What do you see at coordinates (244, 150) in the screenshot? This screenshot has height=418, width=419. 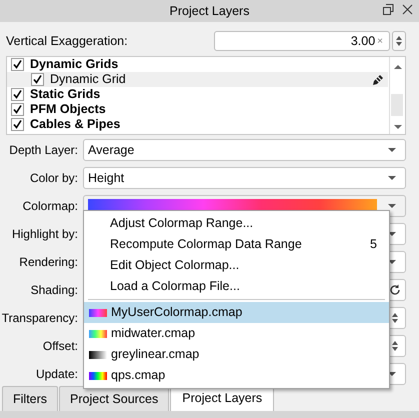 I see `dropdown: Average` at bounding box center [244, 150].